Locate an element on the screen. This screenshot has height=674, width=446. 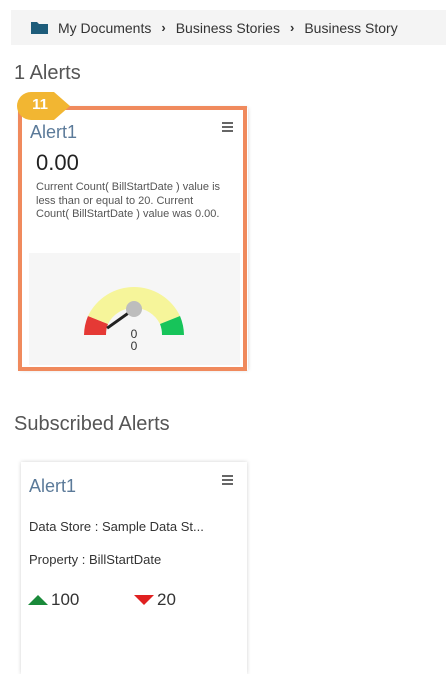
lower-threshold: 20 is located at coordinates (155, 600).